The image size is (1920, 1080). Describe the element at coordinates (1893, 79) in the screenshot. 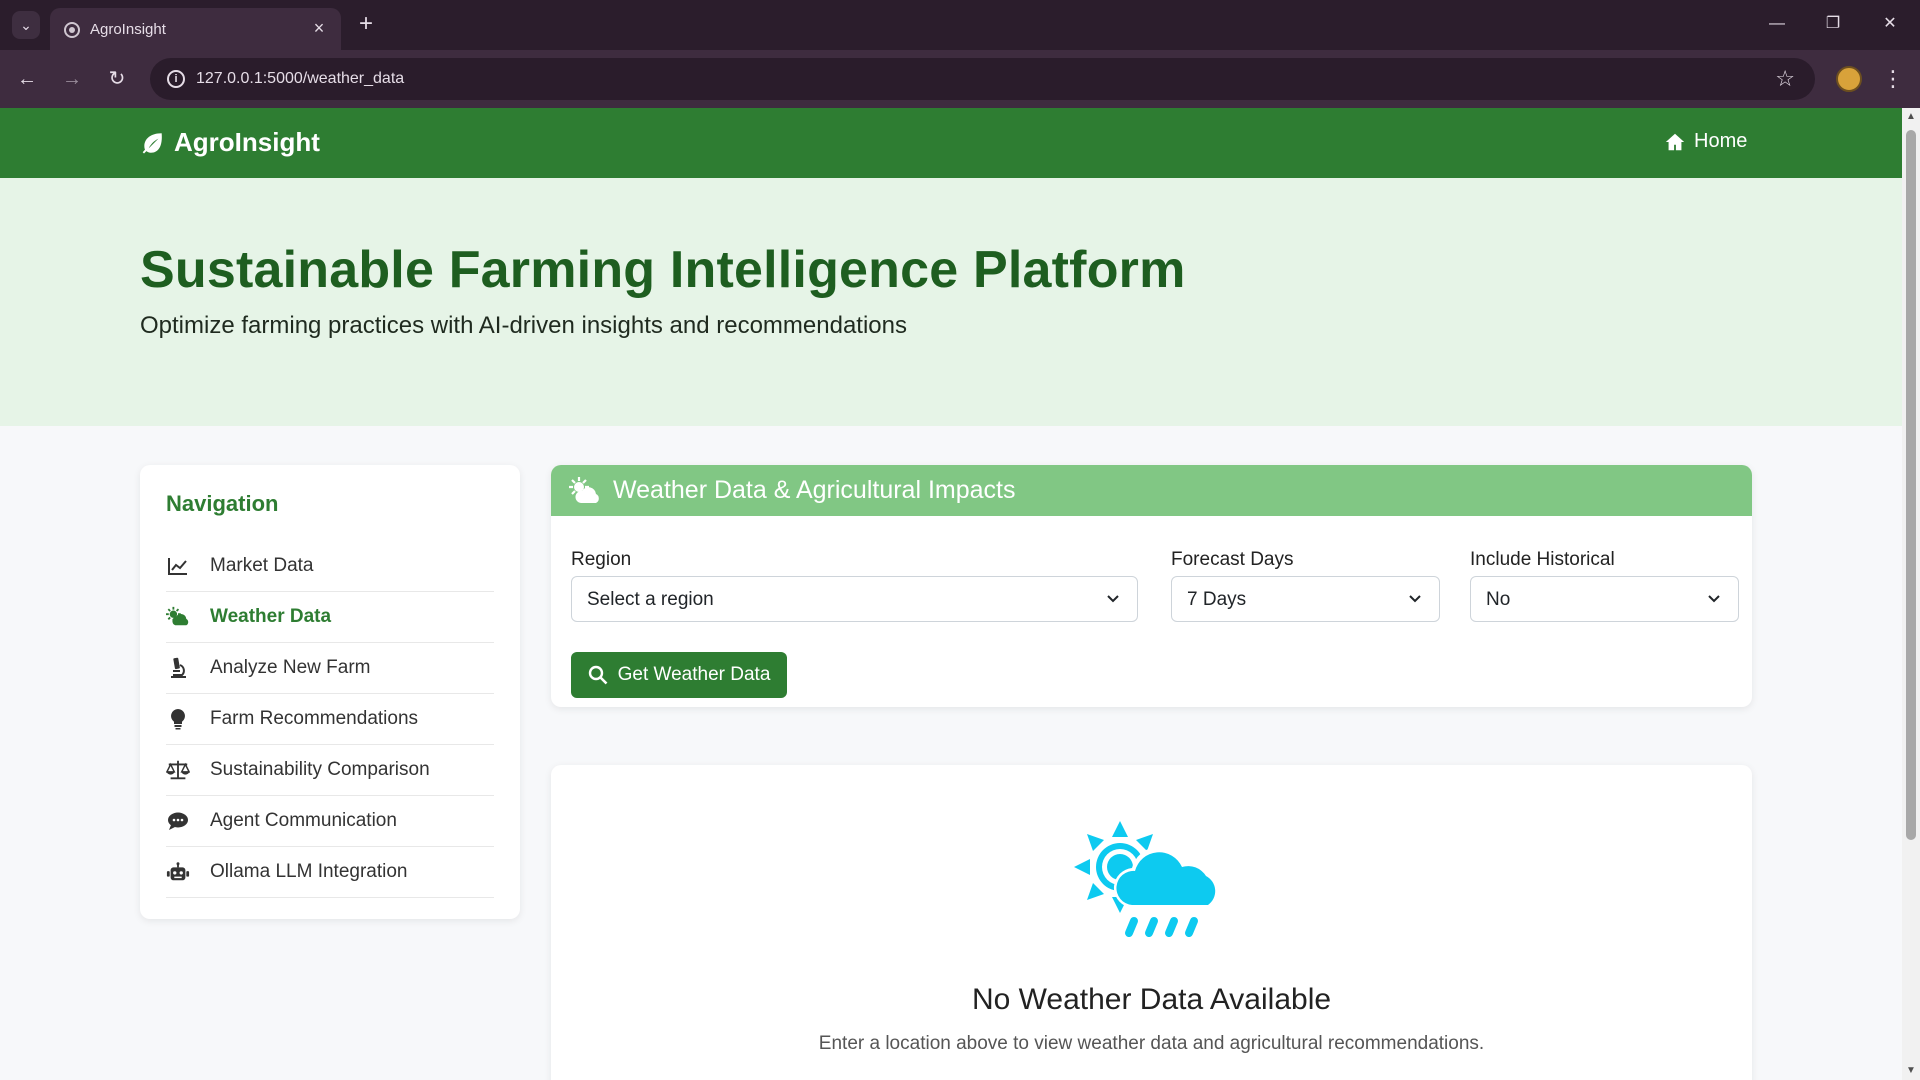

I see `browser-menu-icon: ⋮` at that location.